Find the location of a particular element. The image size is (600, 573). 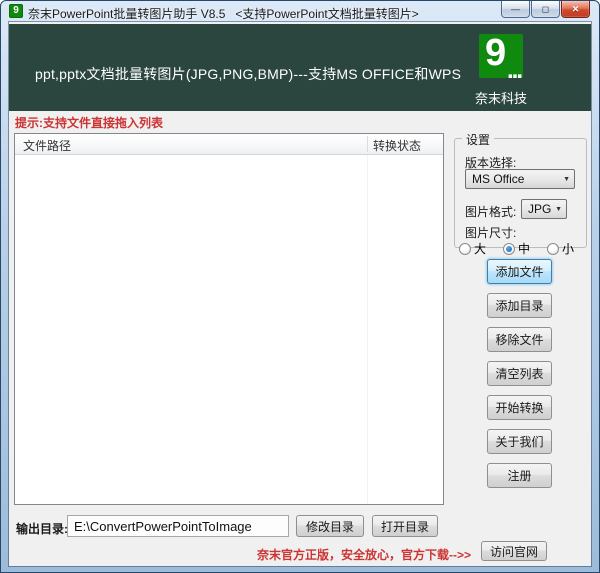

remove-file-button: 移除文件 is located at coordinates (519, 339).